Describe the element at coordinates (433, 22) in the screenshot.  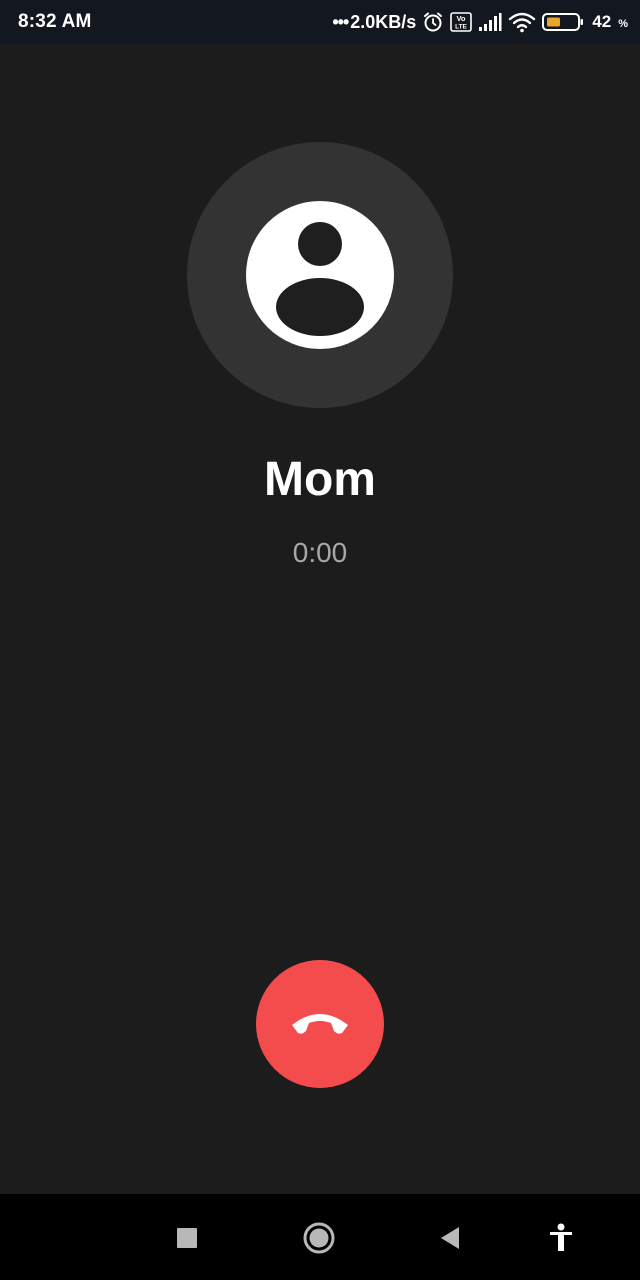
I see `alarm-icon` at that location.